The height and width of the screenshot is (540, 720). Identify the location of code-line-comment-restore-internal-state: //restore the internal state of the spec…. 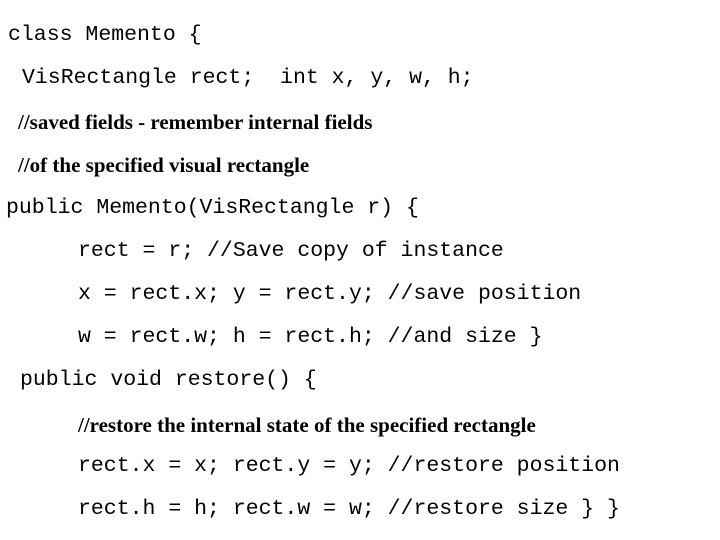
(307, 425).